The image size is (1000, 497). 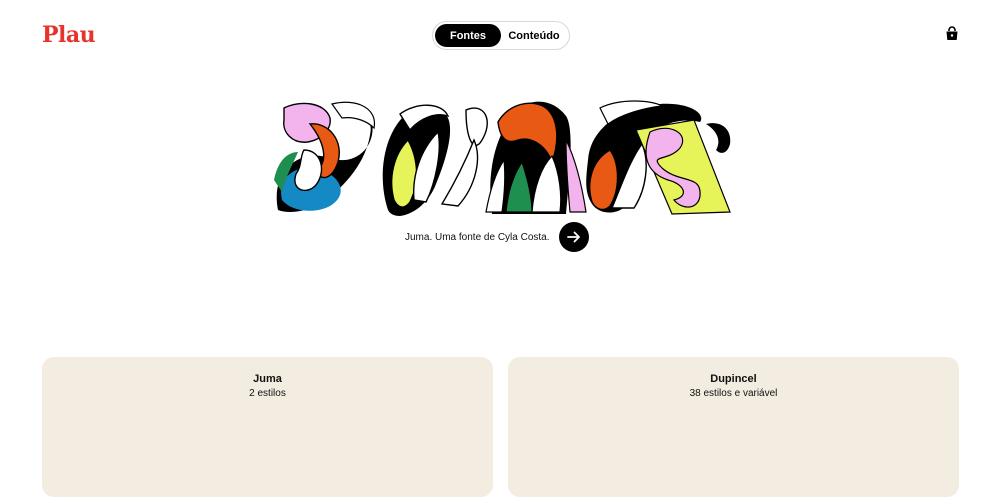 What do you see at coordinates (69, 35) in the screenshot?
I see `plau-logo: Plau` at bounding box center [69, 35].